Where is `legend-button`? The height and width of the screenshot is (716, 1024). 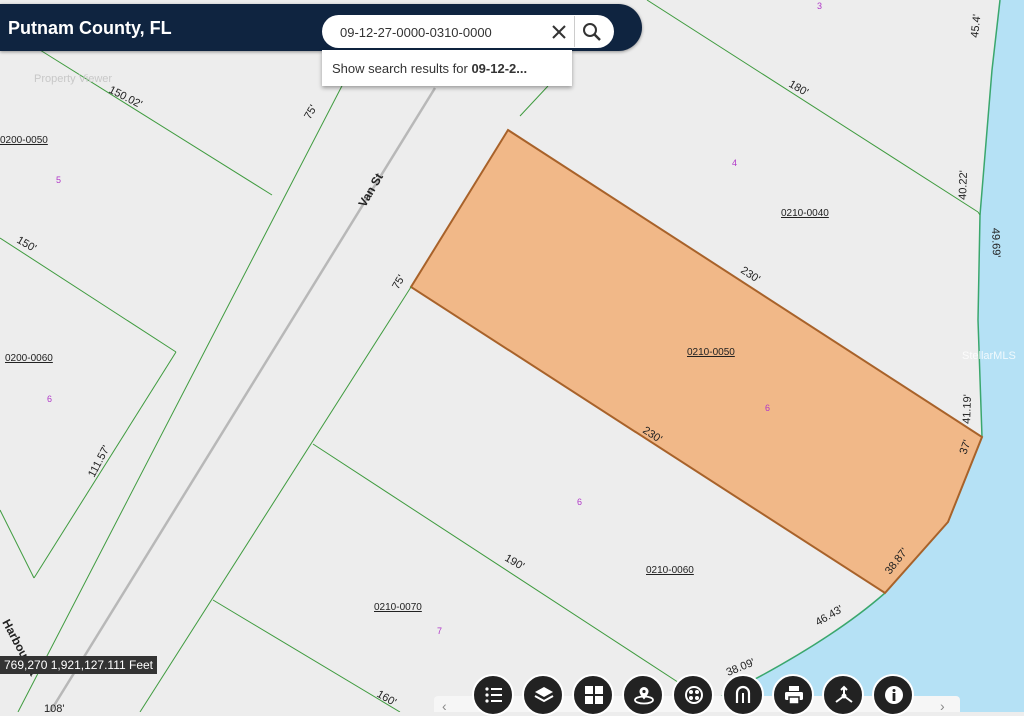
legend-button is located at coordinates (493, 695).